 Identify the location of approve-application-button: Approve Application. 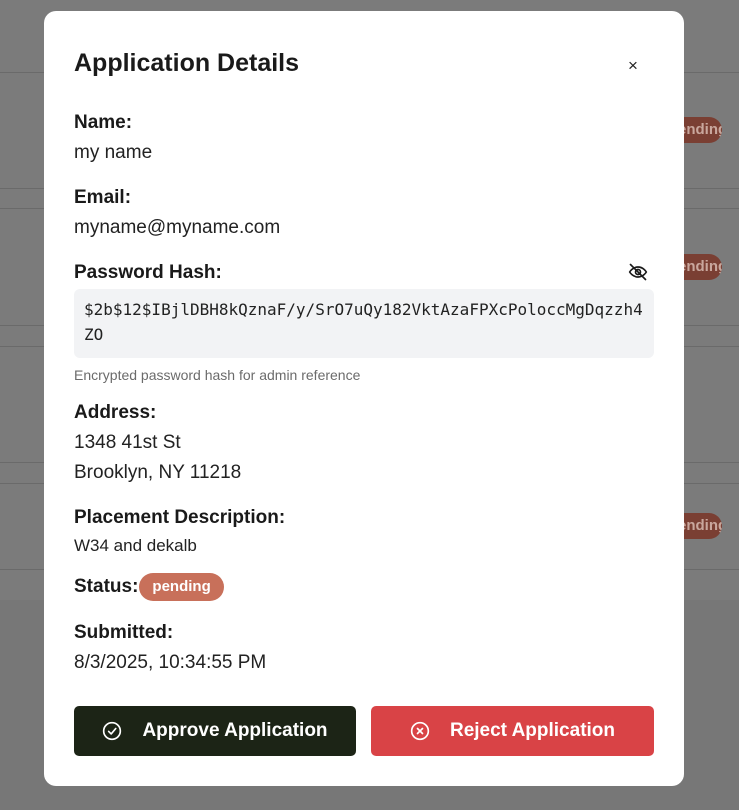
(215, 731).